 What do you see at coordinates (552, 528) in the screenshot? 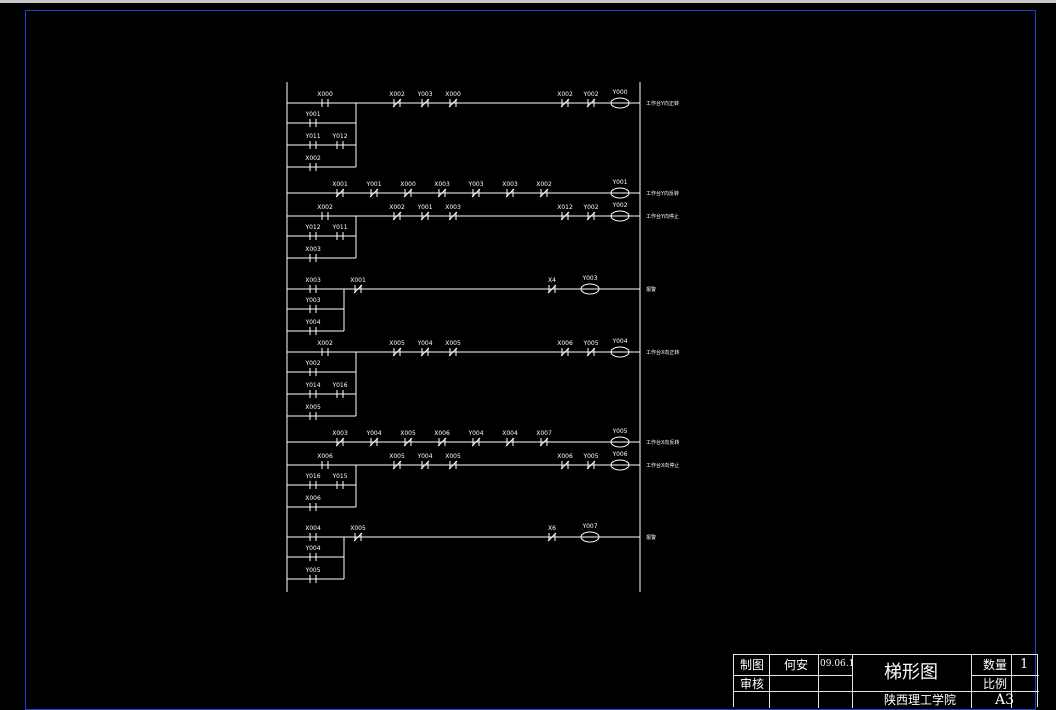
I see `contact-label: X6` at bounding box center [552, 528].